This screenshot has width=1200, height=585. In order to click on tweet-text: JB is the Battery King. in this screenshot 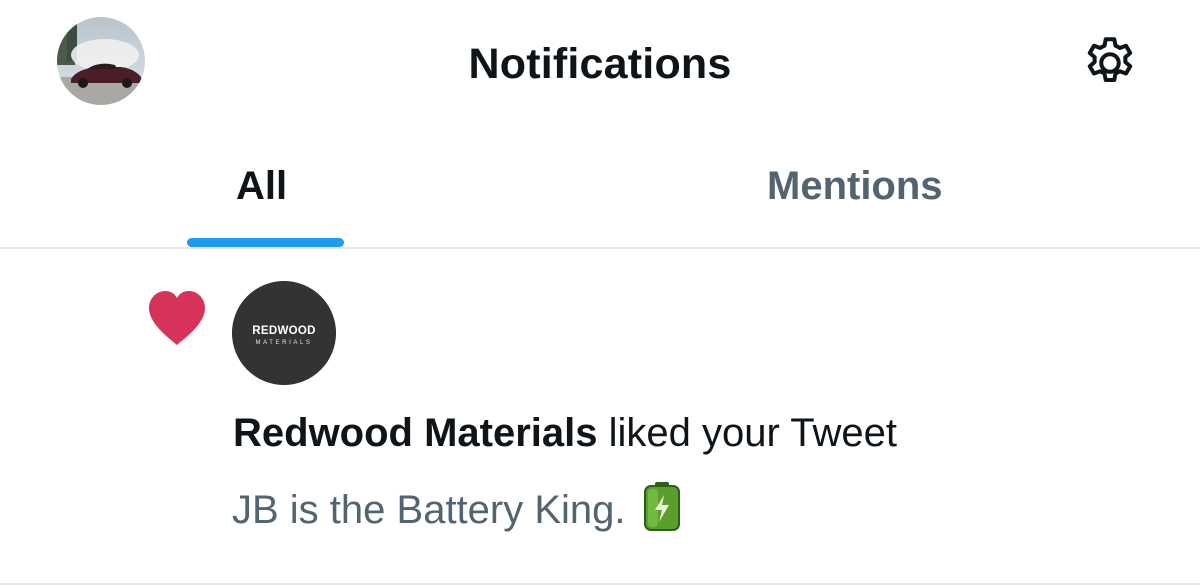, I will do `click(429, 510)`.